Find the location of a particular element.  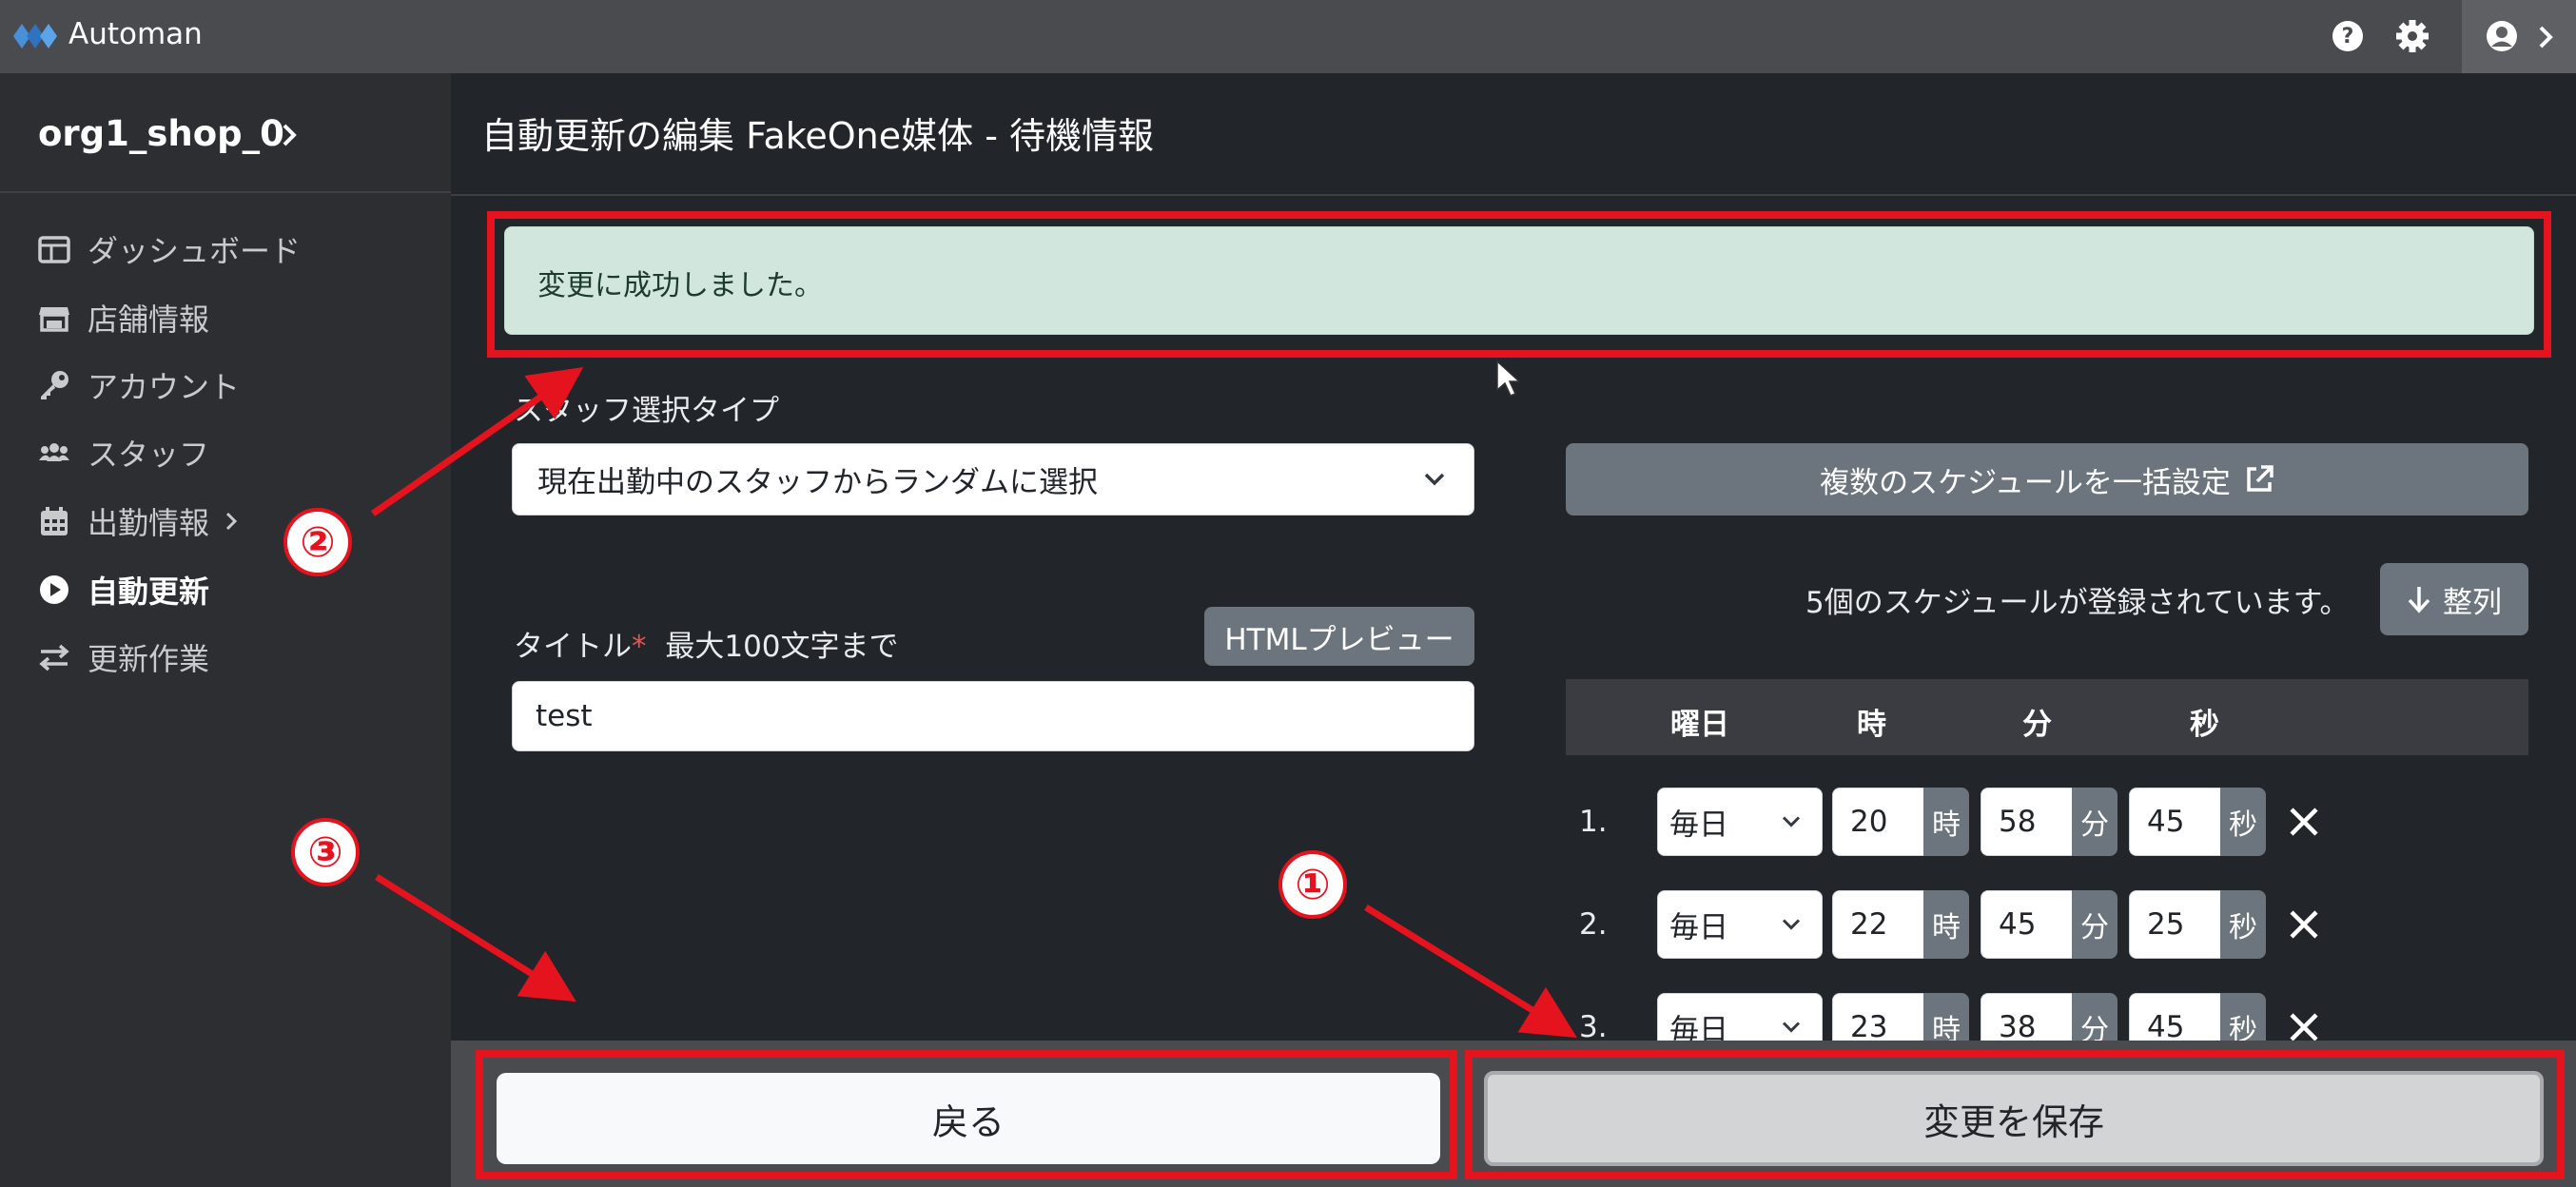

header-hour: 時 is located at coordinates (1872, 725).